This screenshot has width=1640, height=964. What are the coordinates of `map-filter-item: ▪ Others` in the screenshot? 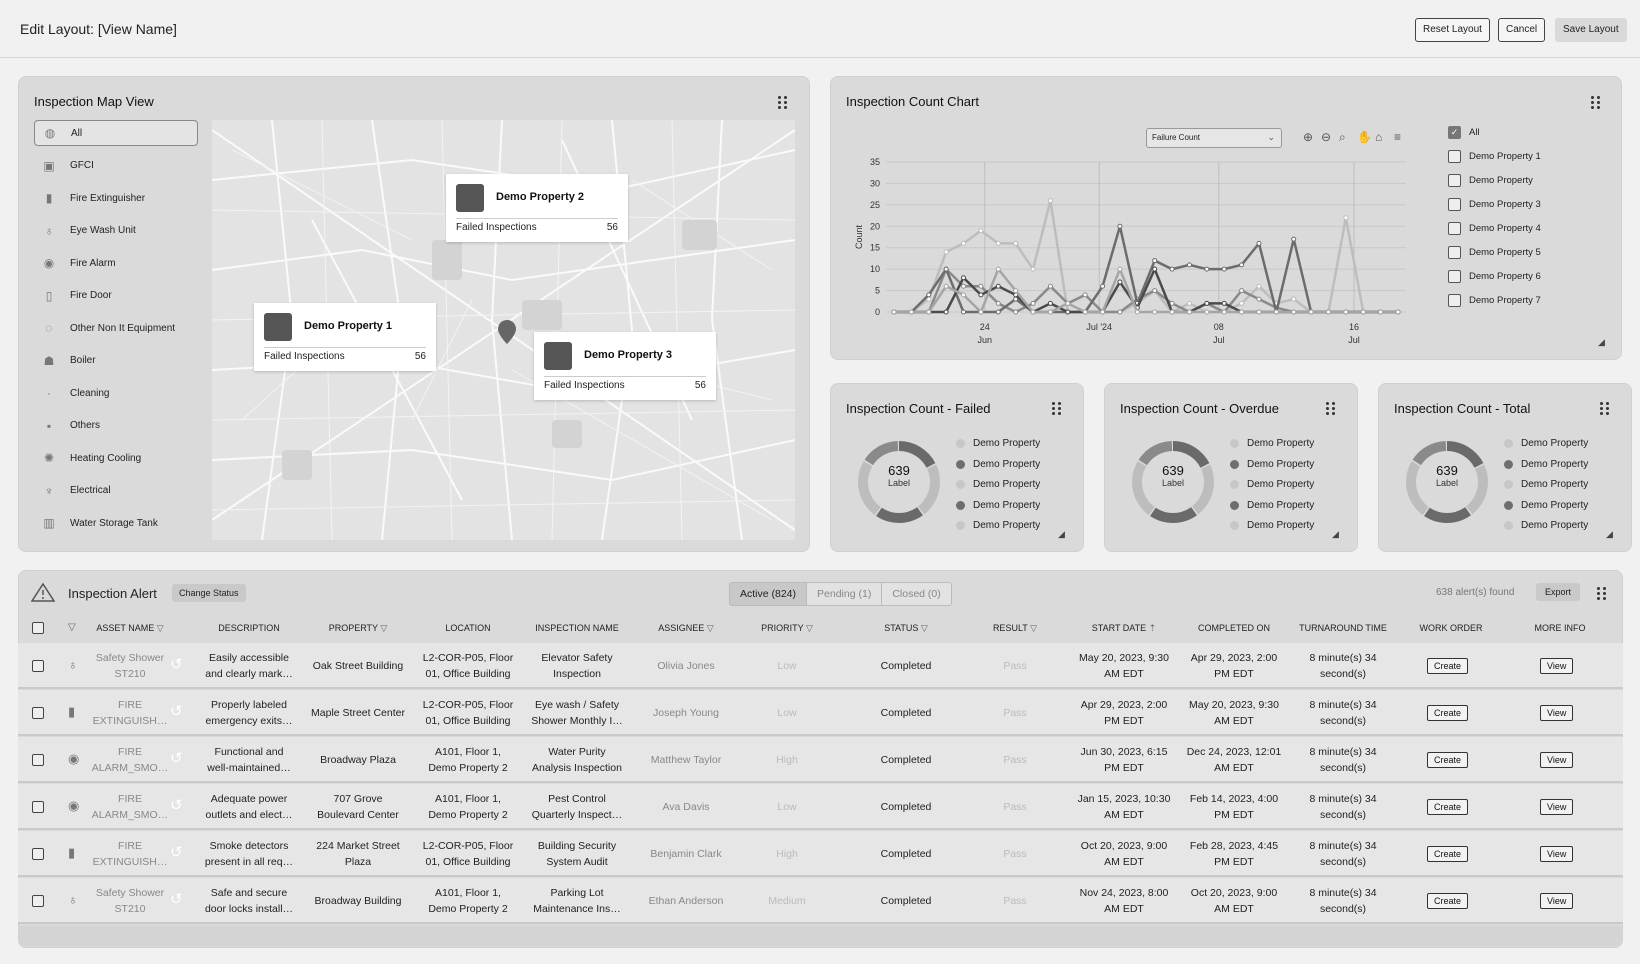 It's located at (116, 426).